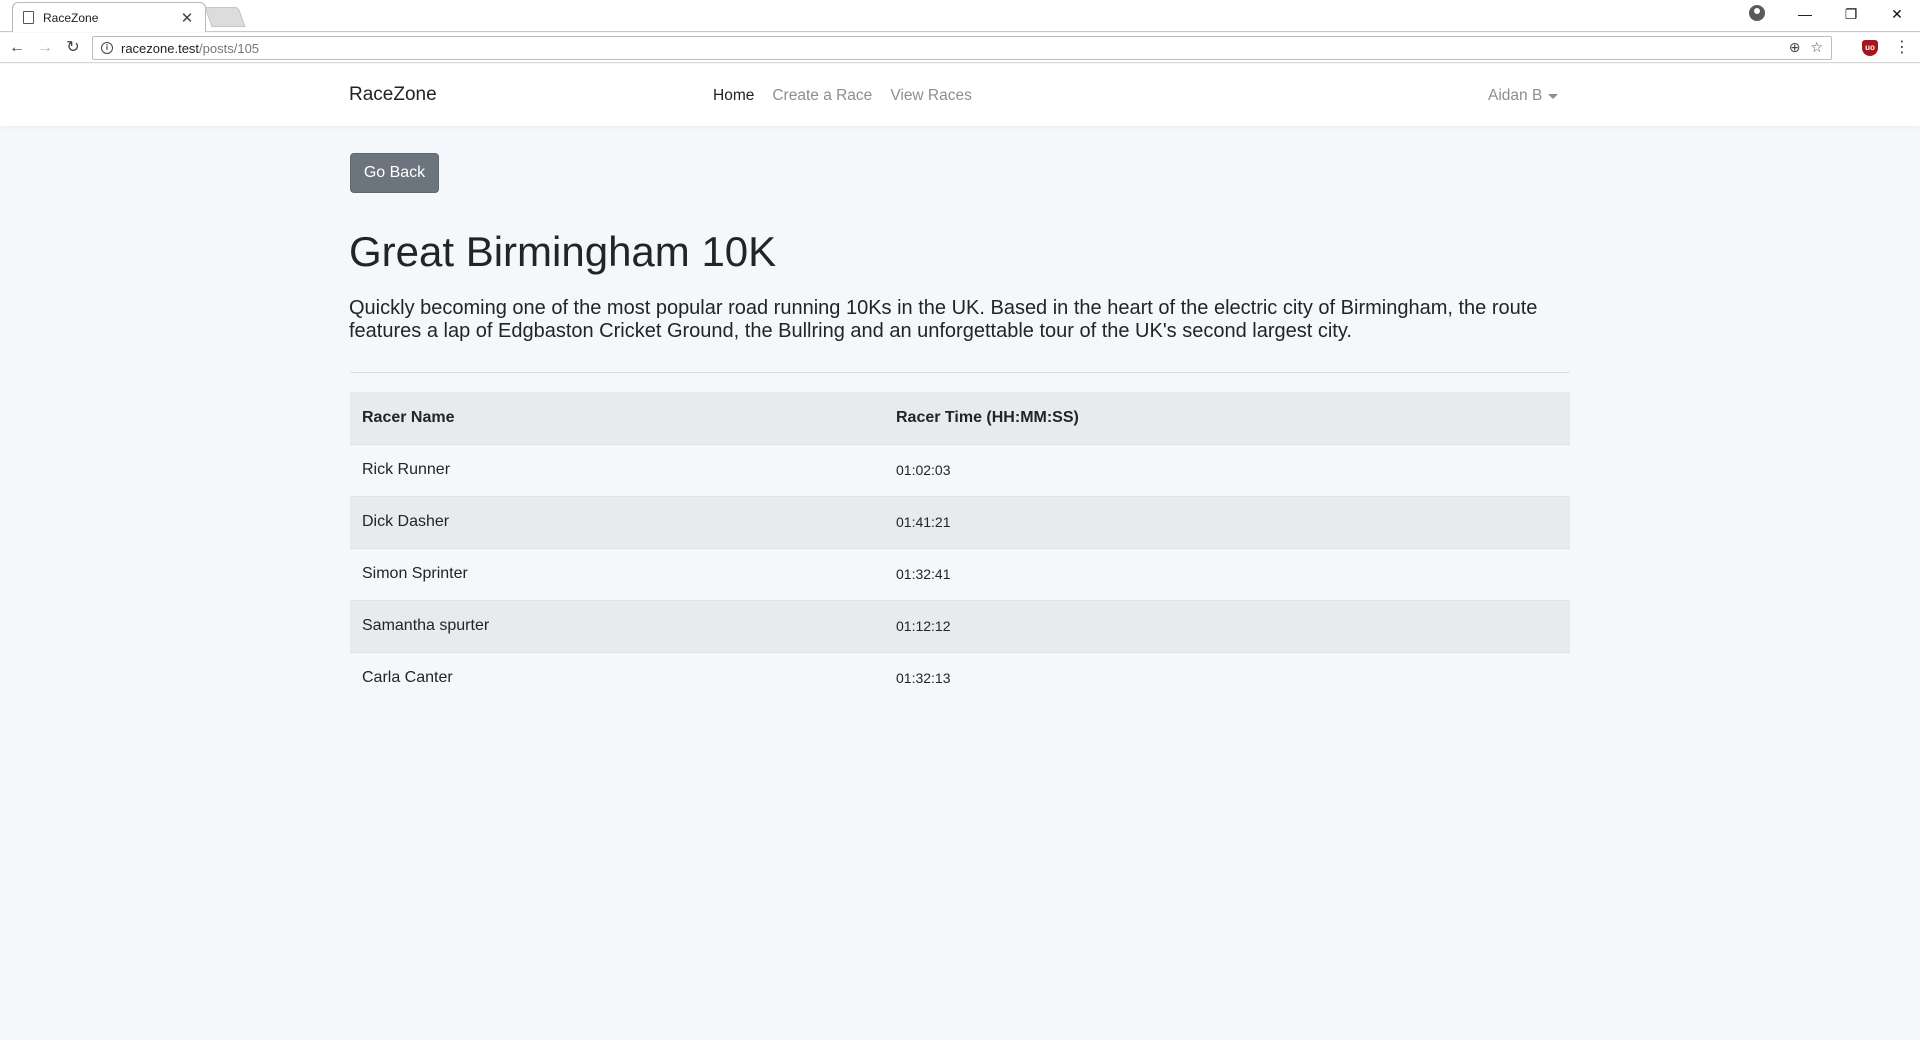 The height and width of the screenshot is (1040, 1920). Describe the element at coordinates (160, 48) in the screenshot. I see `url-host: racezone.test` at that location.